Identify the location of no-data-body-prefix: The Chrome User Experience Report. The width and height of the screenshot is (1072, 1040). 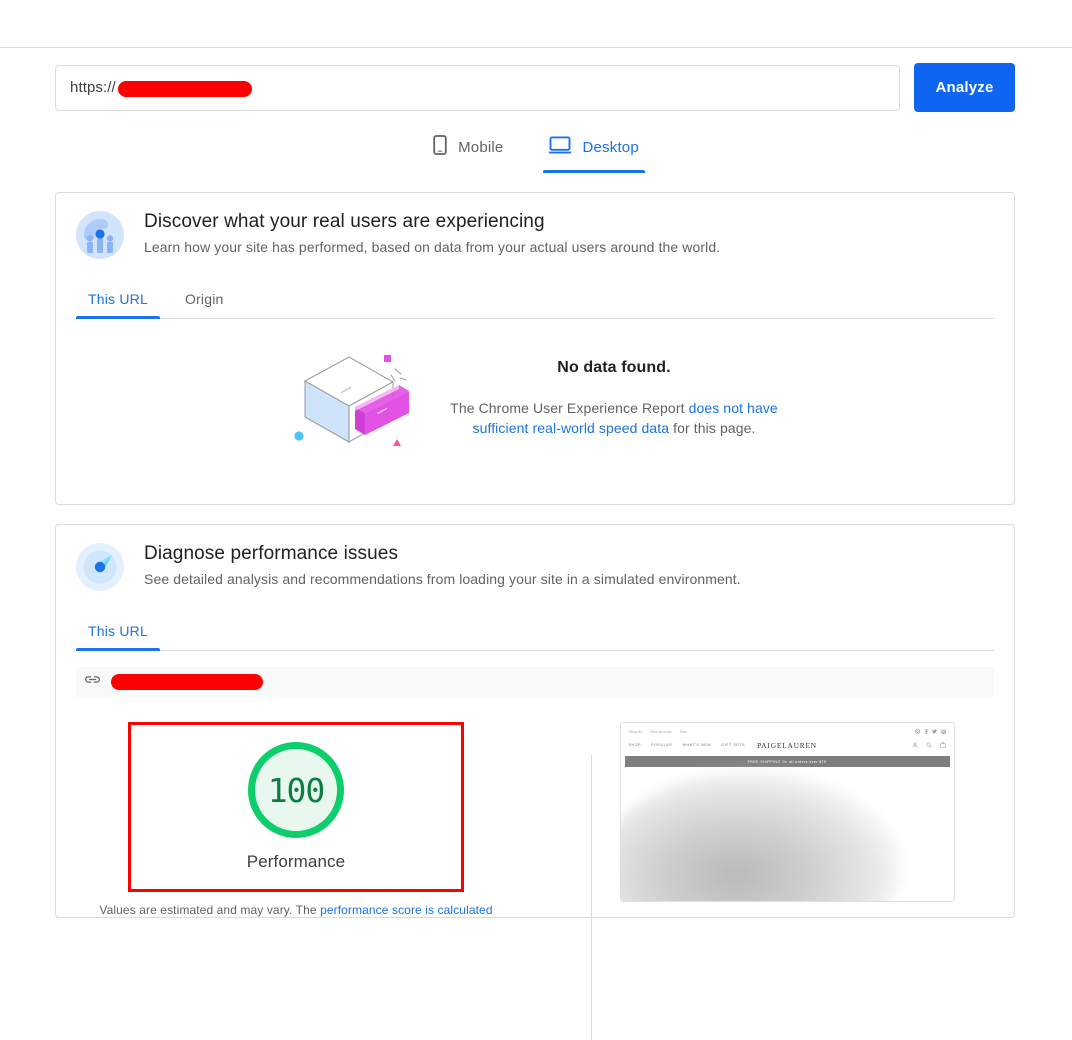
(569, 408).